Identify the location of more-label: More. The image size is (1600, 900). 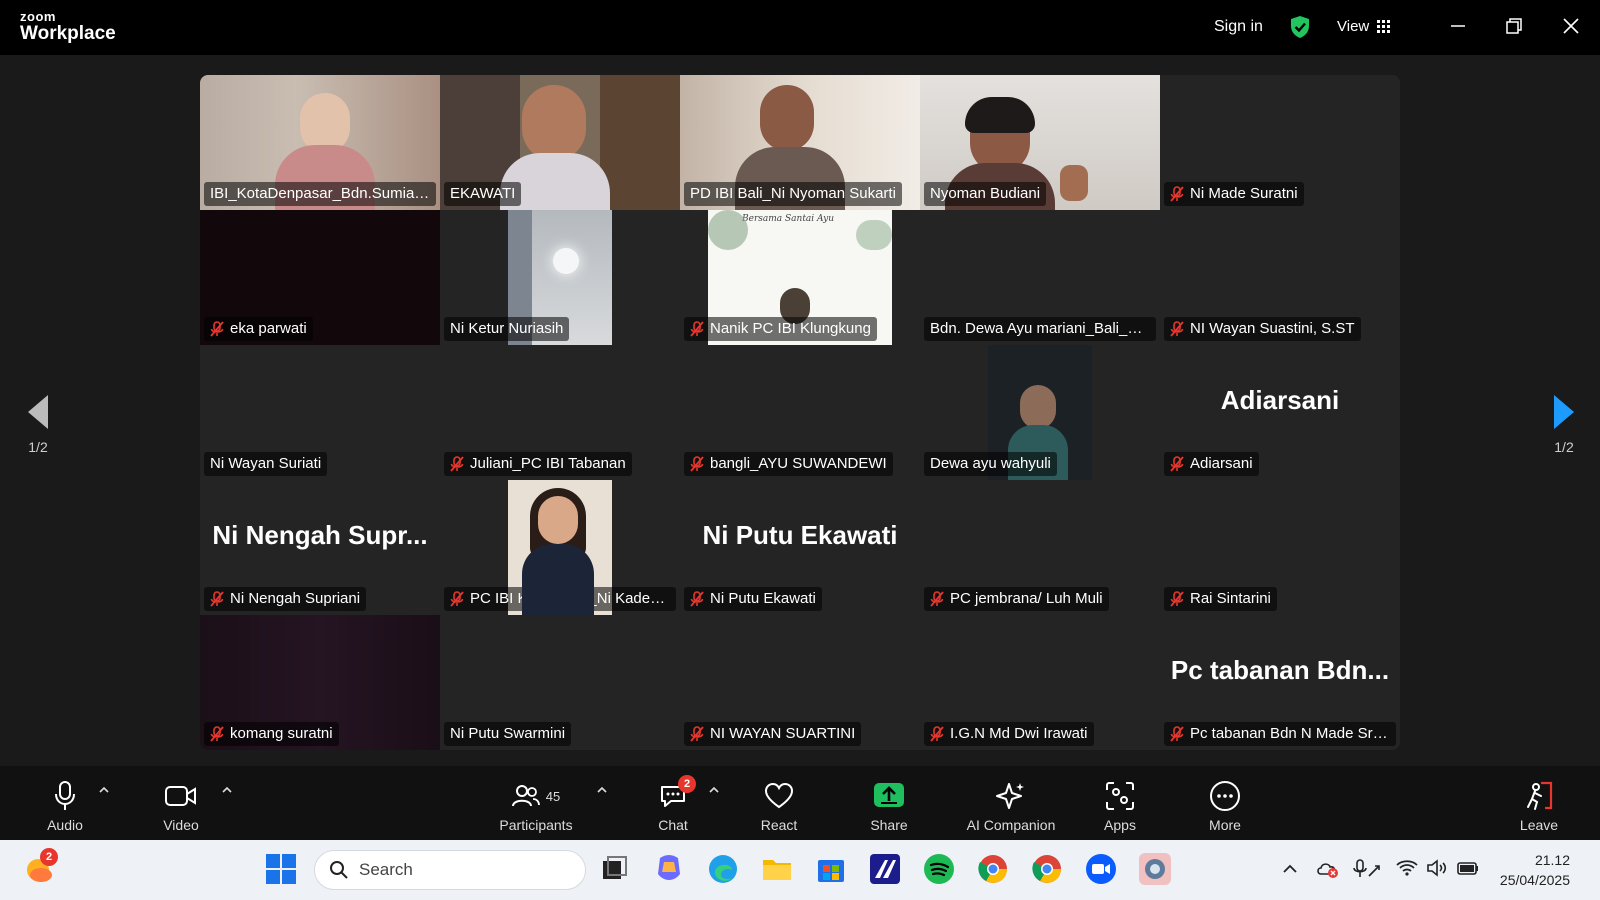
(1225, 825).